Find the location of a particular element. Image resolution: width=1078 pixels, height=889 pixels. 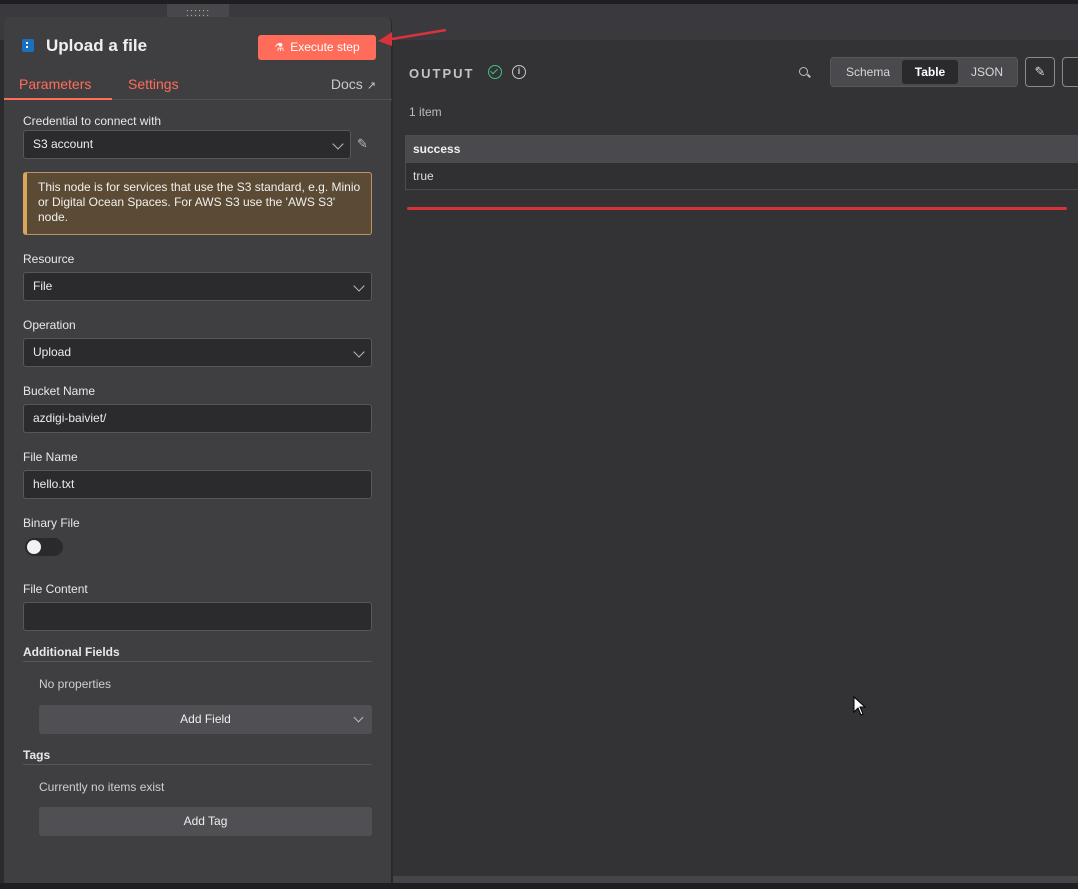

output-title: OUTPUT is located at coordinates (442, 73).